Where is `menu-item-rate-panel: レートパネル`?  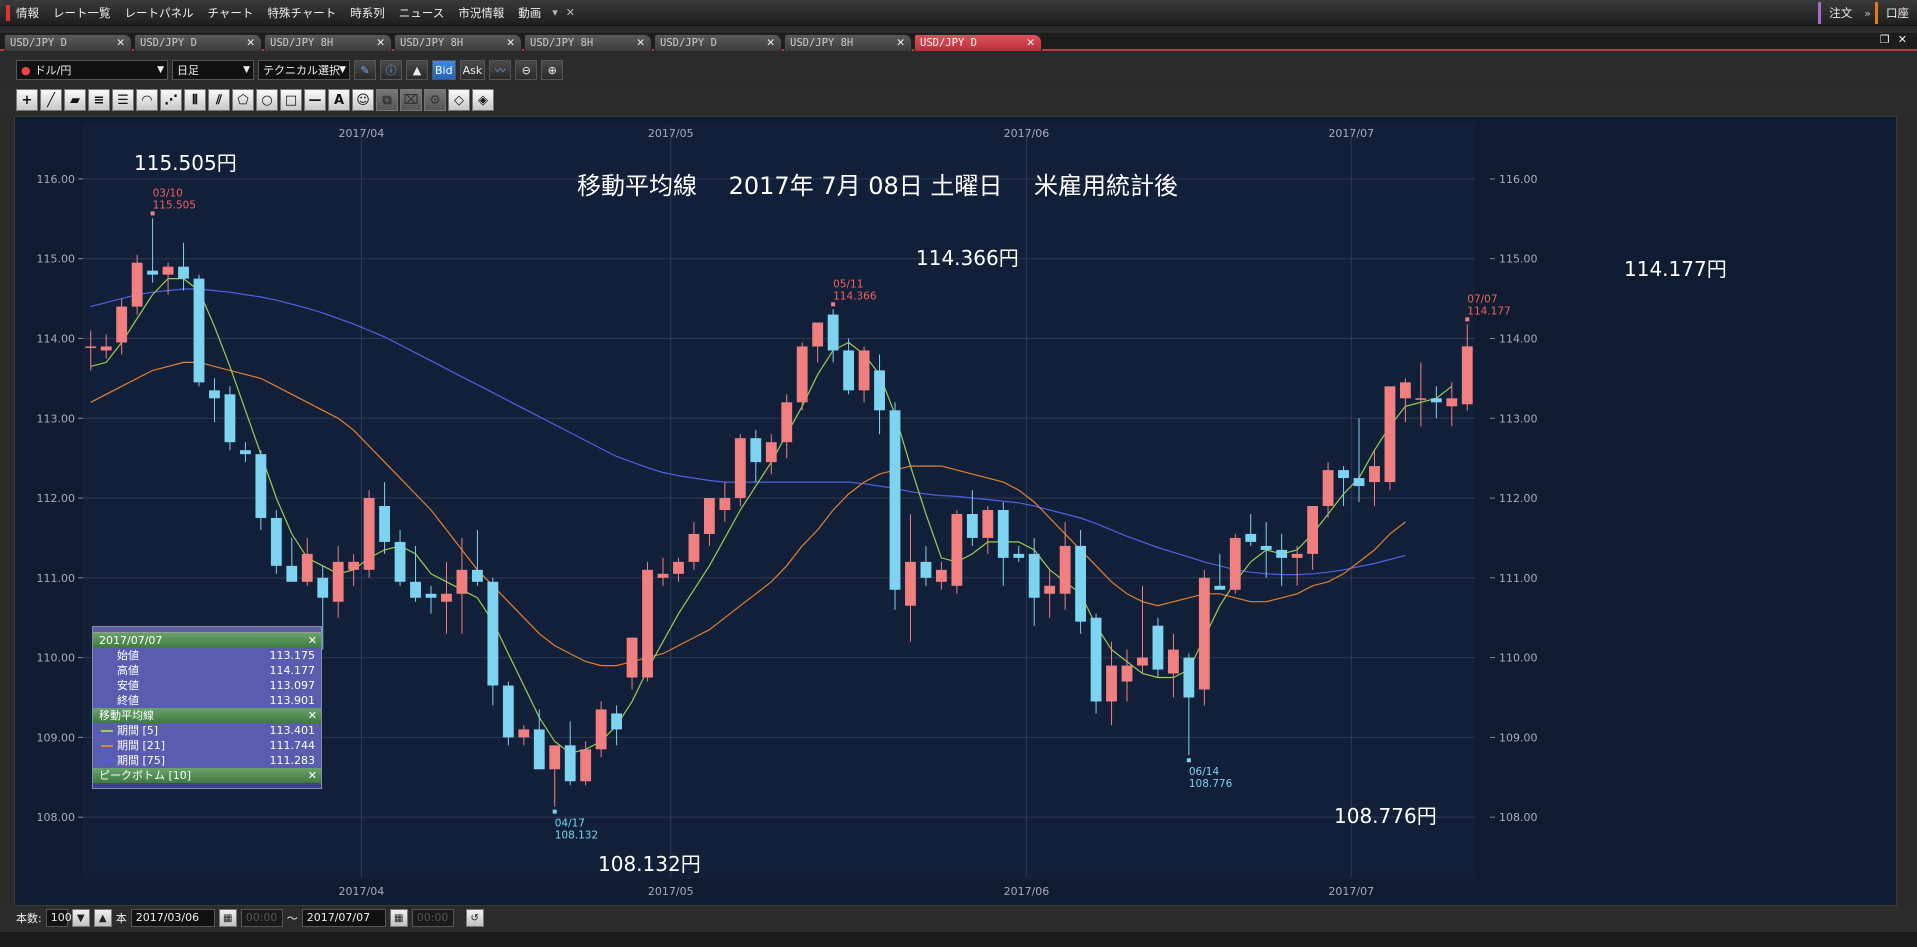
menu-item-rate-panel: レートパネル is located at coordinates (159, 13).